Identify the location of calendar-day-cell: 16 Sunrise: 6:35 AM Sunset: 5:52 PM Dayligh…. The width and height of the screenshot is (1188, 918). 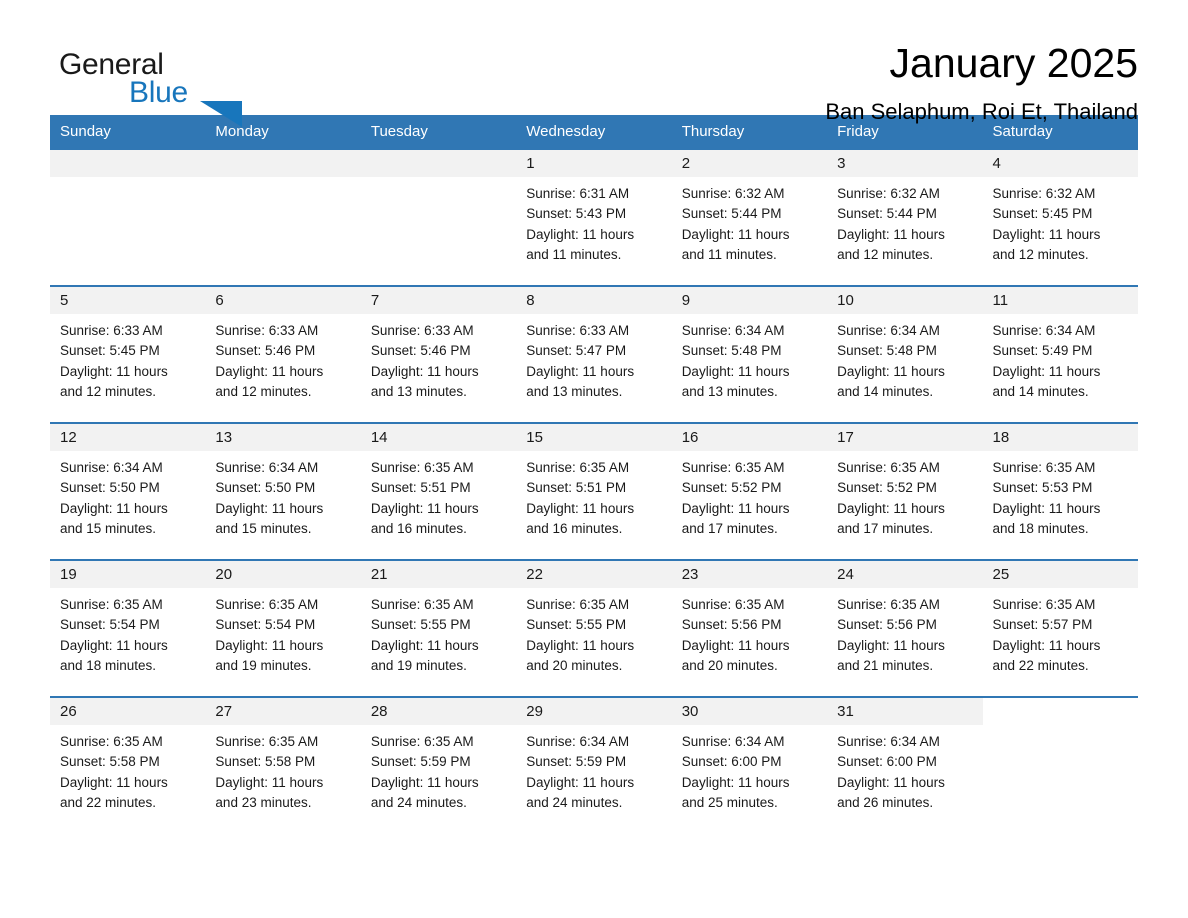
(749, 491).